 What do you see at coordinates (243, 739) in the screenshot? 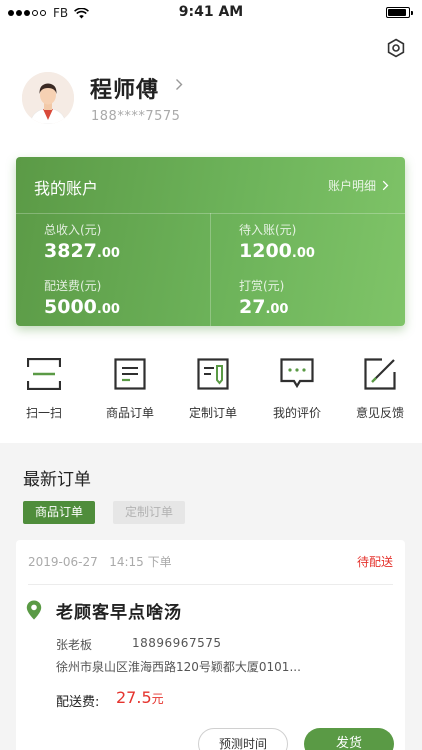
I see `estimate-time-button: 预测时间` at bounding box center [243, 739].